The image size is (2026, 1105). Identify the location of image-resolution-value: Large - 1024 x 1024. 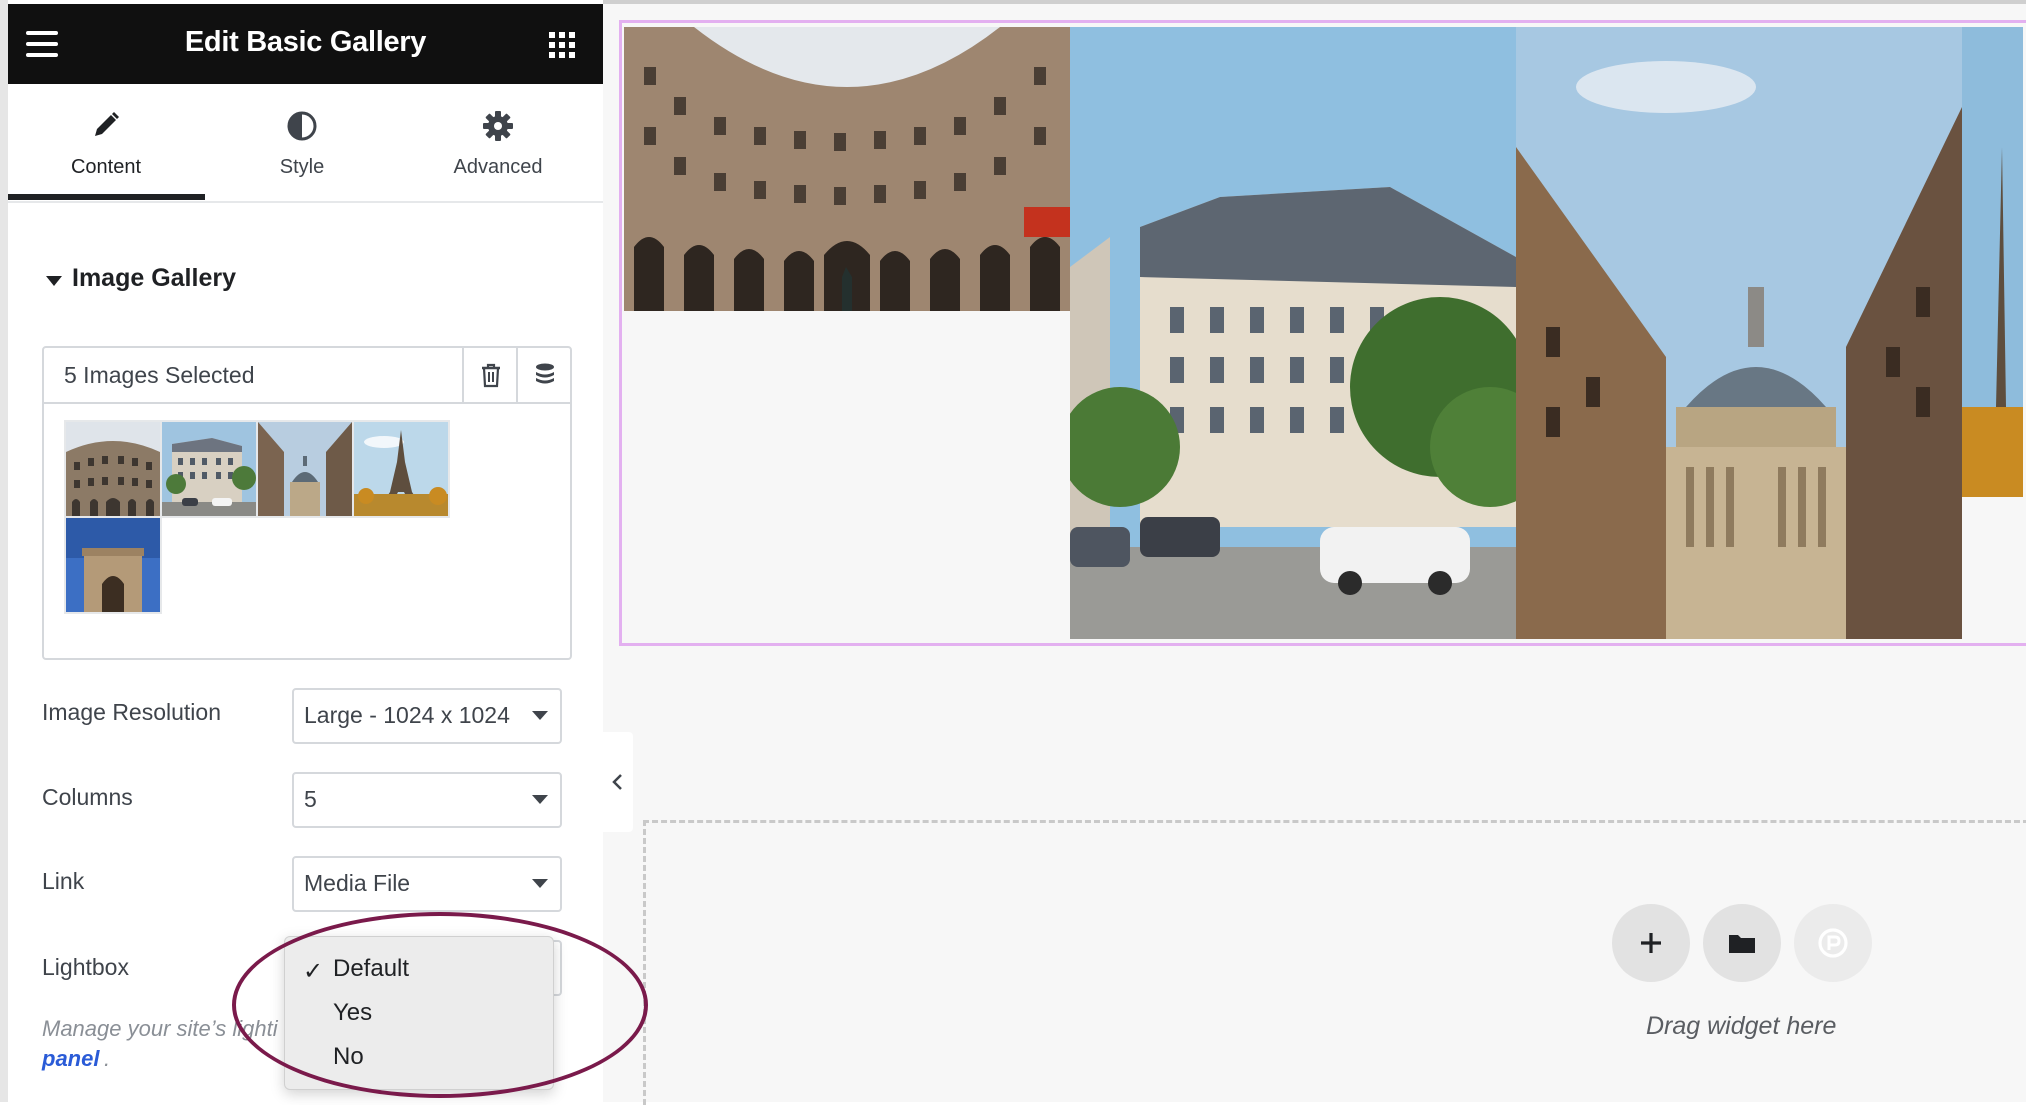
(407, 715).